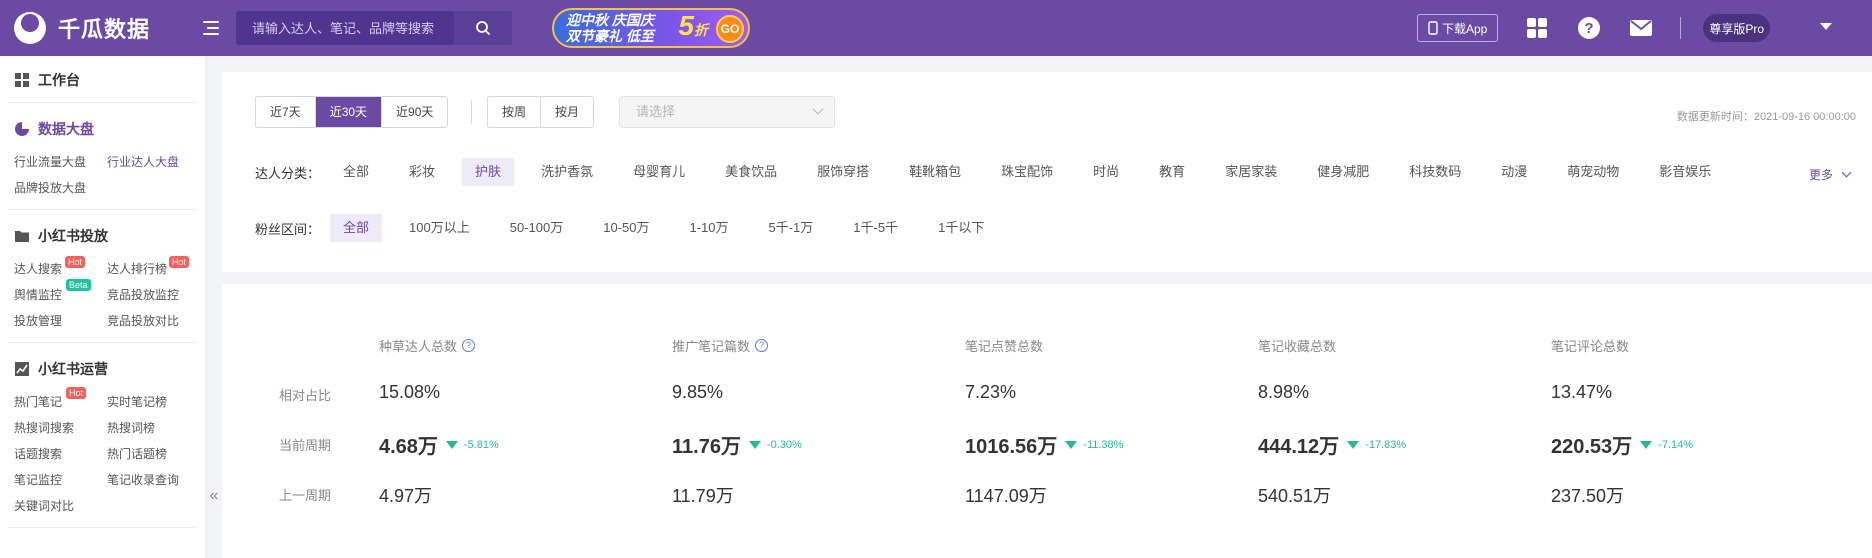 The image size is (1872, 558). Describe the element at coordinates (1435, 172) in the screenshot. I see `category-chip: 科技数码` at that location.